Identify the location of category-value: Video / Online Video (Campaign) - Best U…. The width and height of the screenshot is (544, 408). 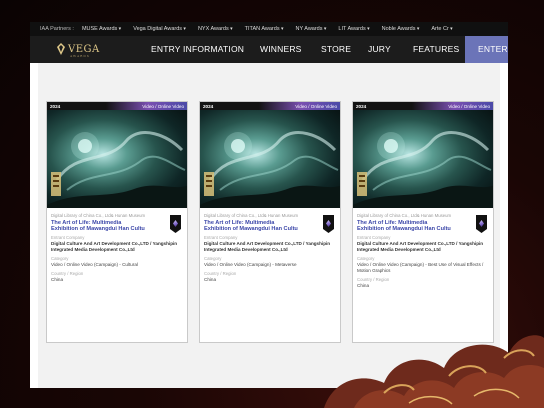
(420, 268).